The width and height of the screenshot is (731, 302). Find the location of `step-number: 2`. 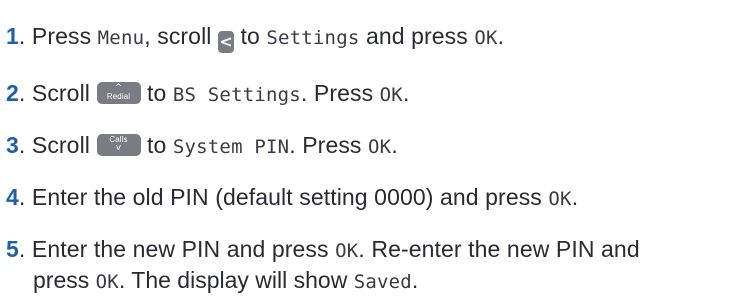

step-number: 2 is located at coordinates (12, 93).